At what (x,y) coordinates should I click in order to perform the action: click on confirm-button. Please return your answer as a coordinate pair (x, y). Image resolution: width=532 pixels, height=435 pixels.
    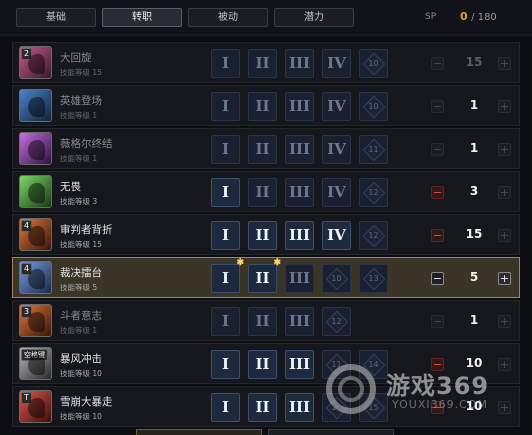
    Looking at the image, I should click on (199, 432).